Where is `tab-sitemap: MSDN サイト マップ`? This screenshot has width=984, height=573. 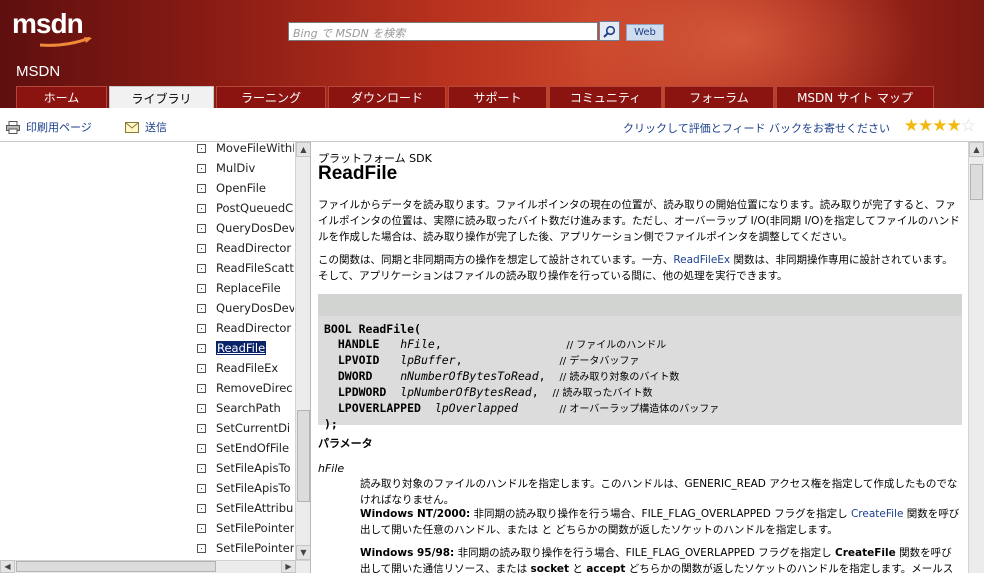 tab-sitemap: MSDN サイト マップ is located at coordinates (855, 97).